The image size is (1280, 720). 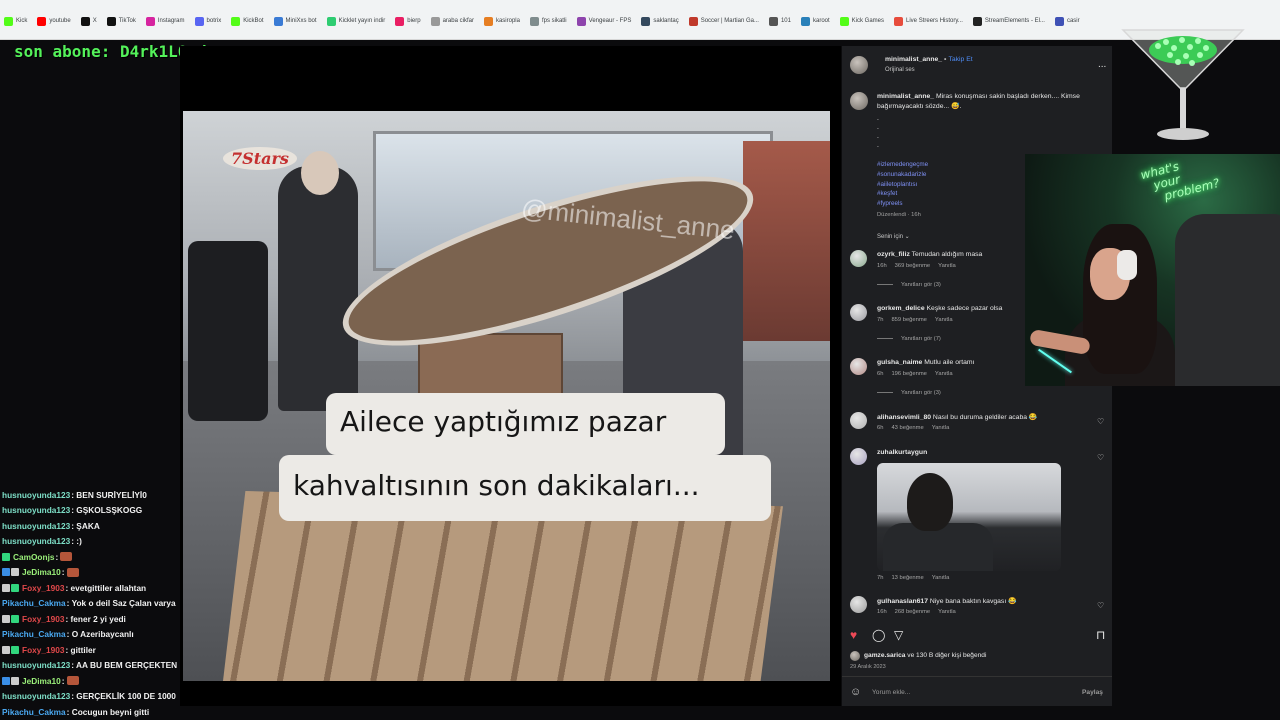 What do you see at coordinates (121, 21) in the screenshot?
I see `bookmark-item: TikTok` at bounding box center [121, 21].